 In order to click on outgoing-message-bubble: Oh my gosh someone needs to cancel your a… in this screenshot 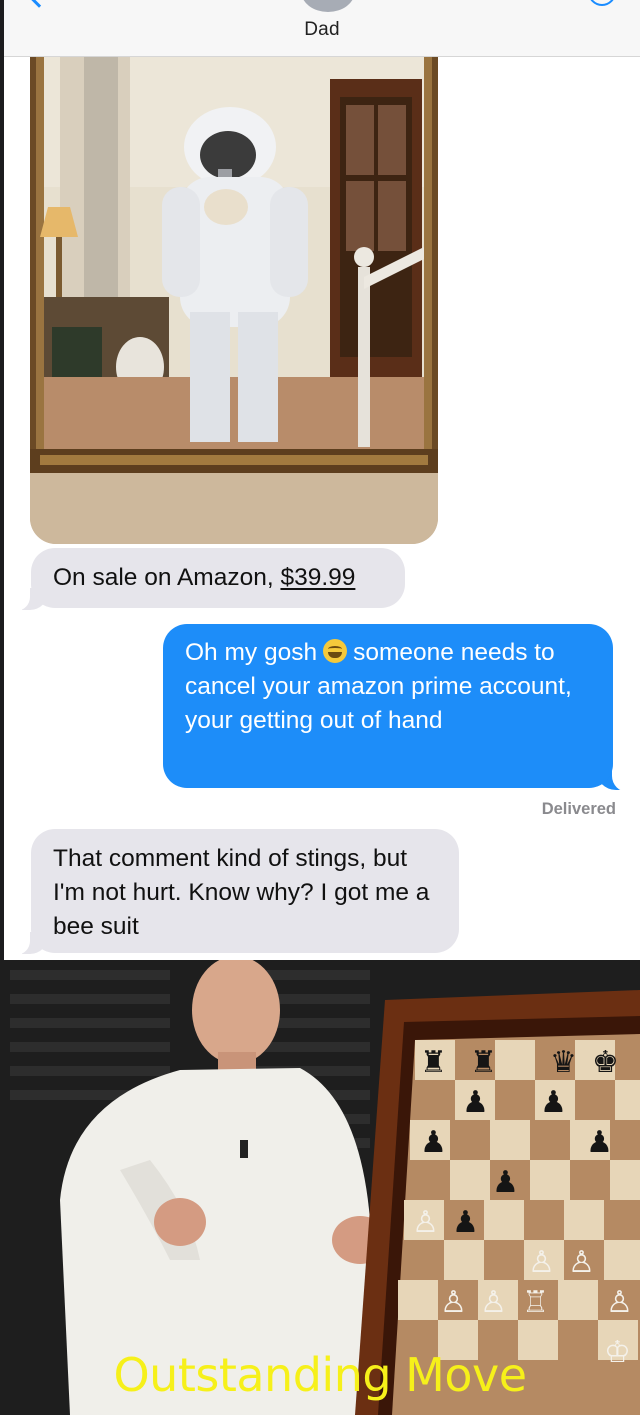, I will do `click(388, 706)`.